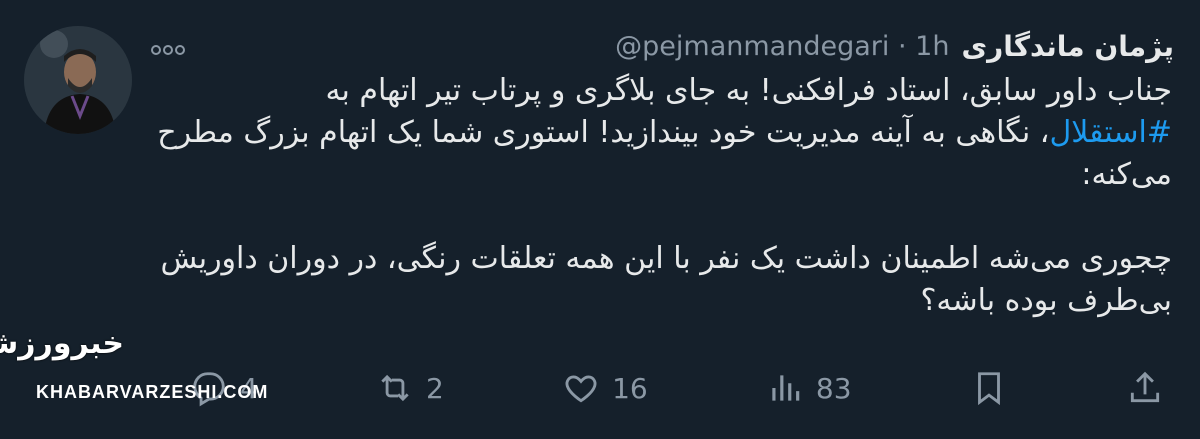 The height and width of the screenshot is (439, 1200). What do you see at coordinates (786, 388) in the screenshot?
I see `views-icon` at bounding box center [786, 388].